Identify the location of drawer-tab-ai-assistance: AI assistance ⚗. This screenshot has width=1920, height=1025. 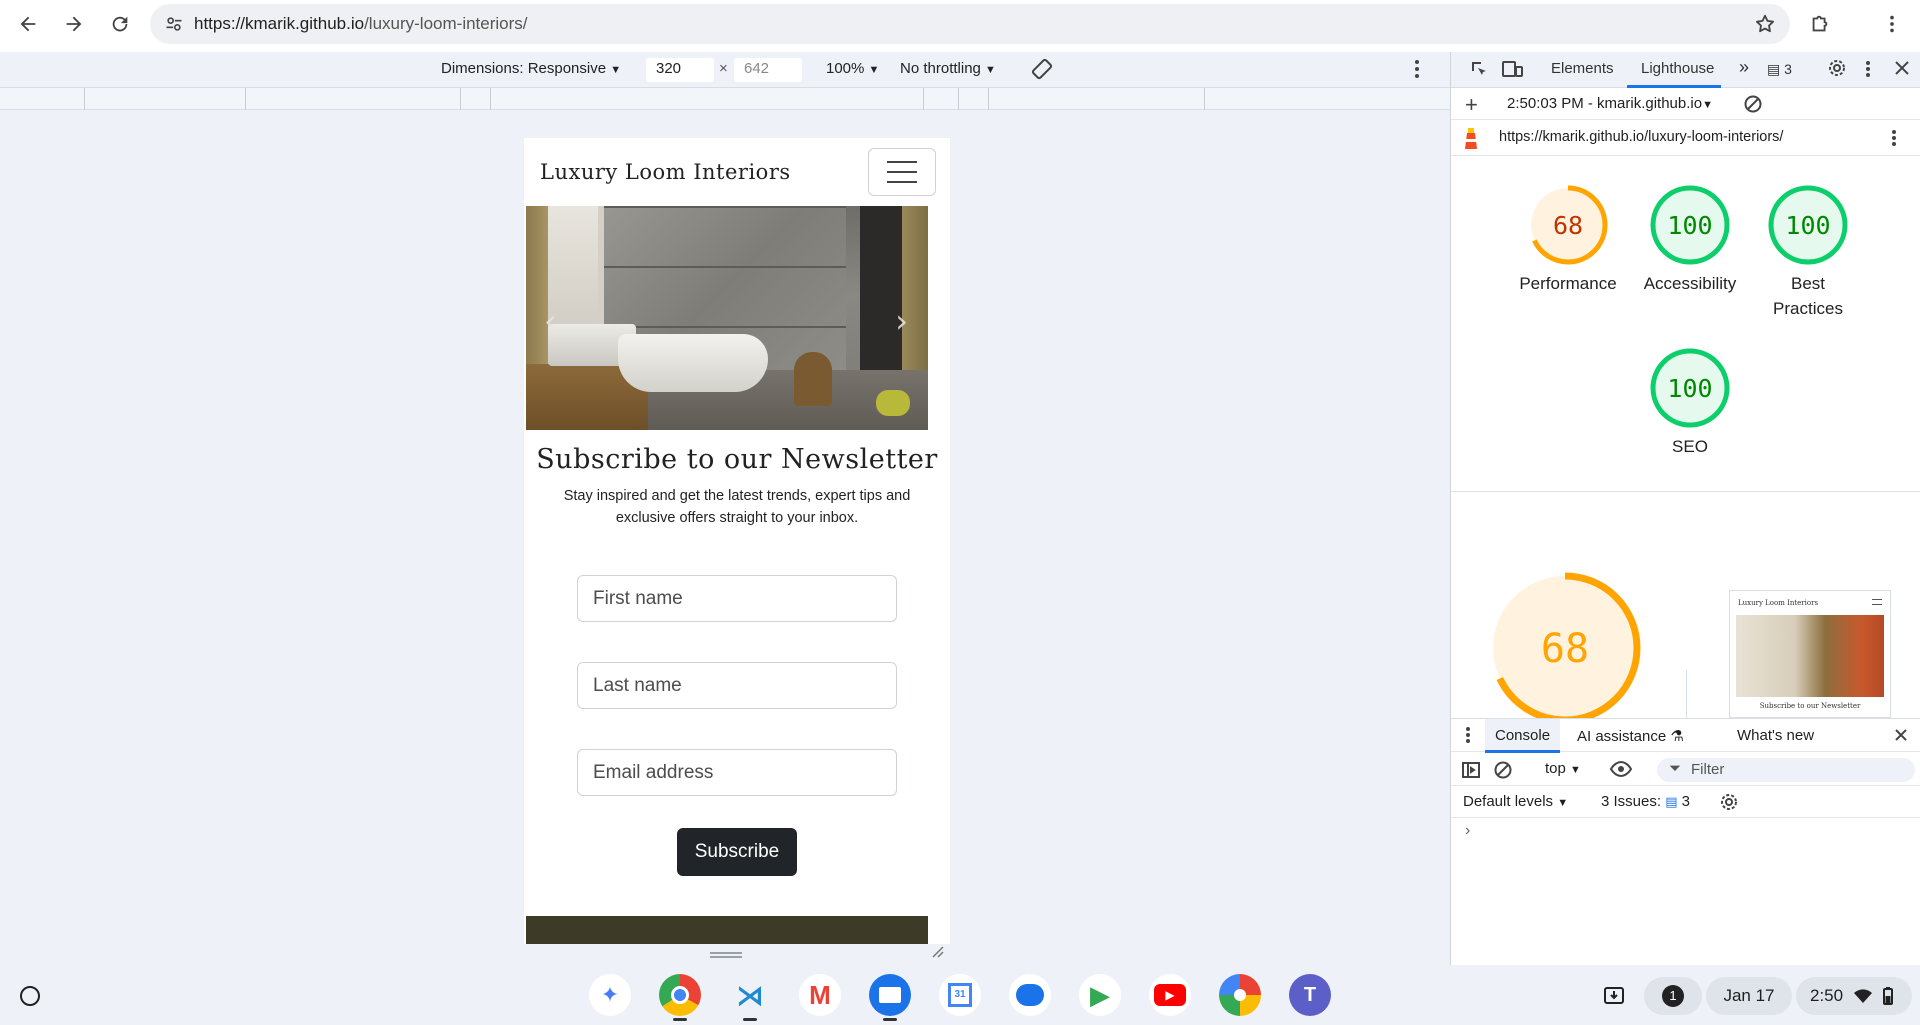
(1630, 736).